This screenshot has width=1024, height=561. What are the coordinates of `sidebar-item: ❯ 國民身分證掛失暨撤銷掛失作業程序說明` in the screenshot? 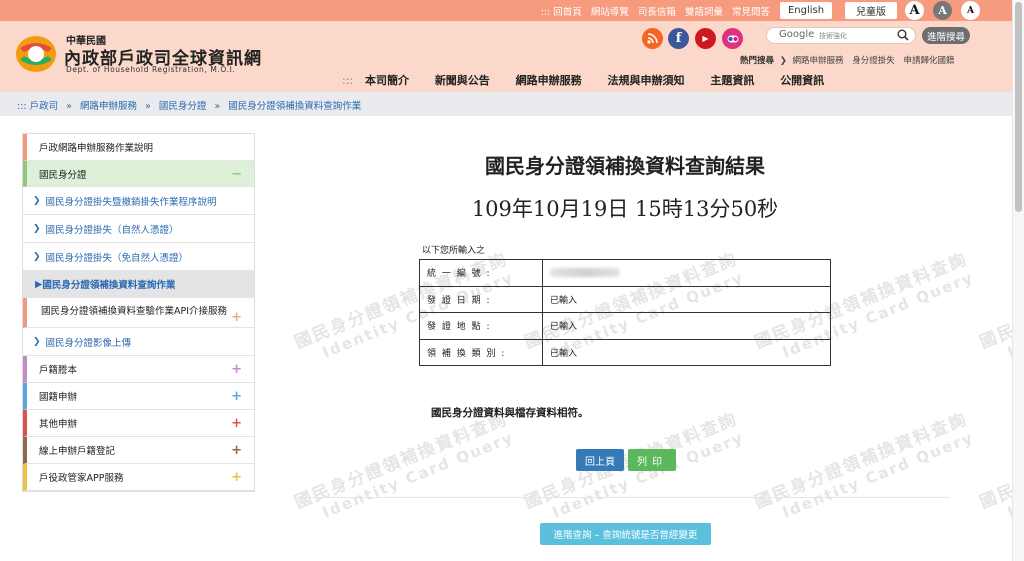 It's located at (138, 201).